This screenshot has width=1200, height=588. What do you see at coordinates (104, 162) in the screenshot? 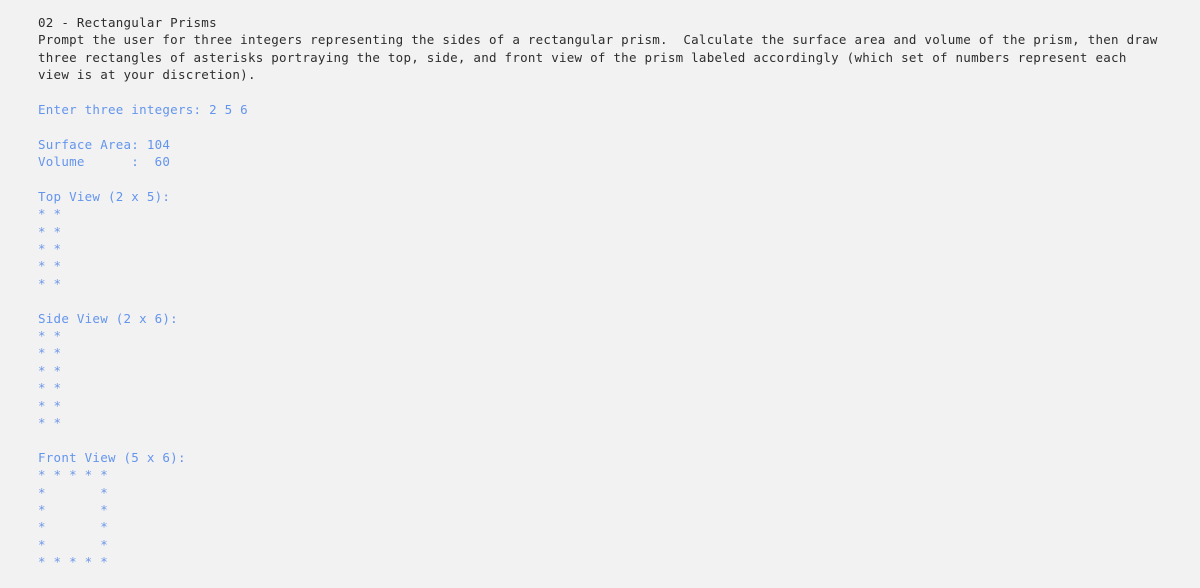
I see `volume-line: Volume : 60` at bounding box center [104, 162].